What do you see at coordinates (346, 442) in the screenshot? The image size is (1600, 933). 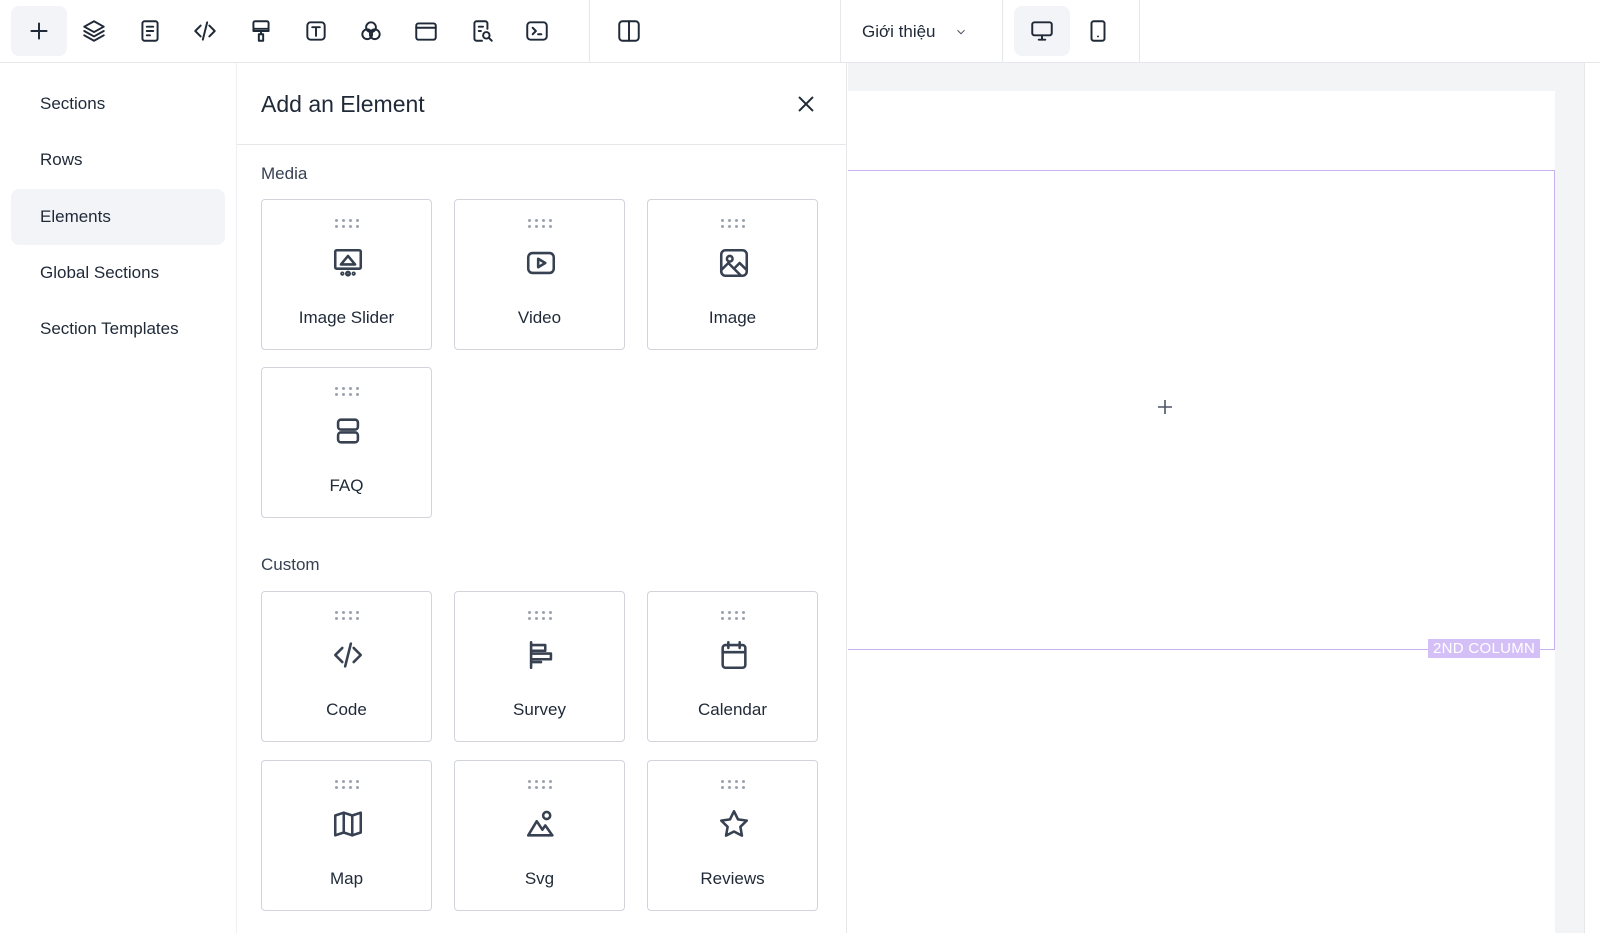 I see `element-card-faq: FAQ` at bounding box center [346, 442].